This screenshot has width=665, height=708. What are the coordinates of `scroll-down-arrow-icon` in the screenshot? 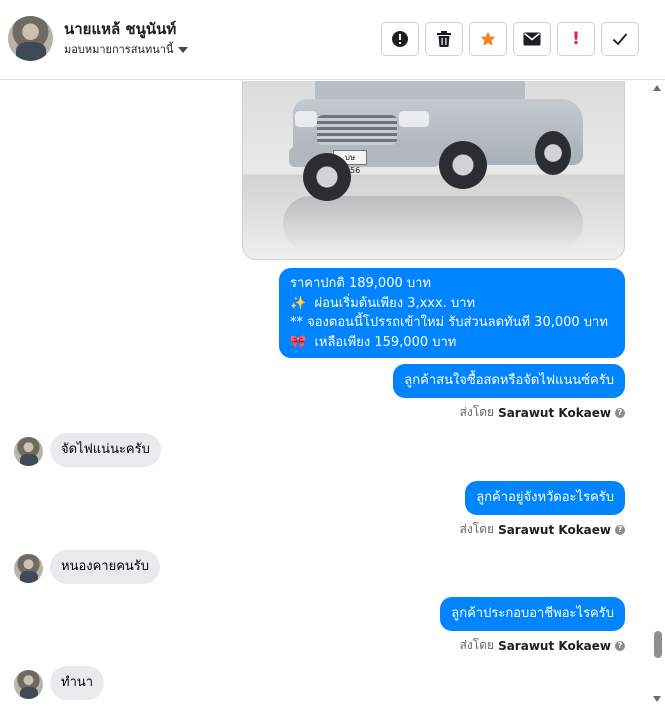 It's located at (657, 699).